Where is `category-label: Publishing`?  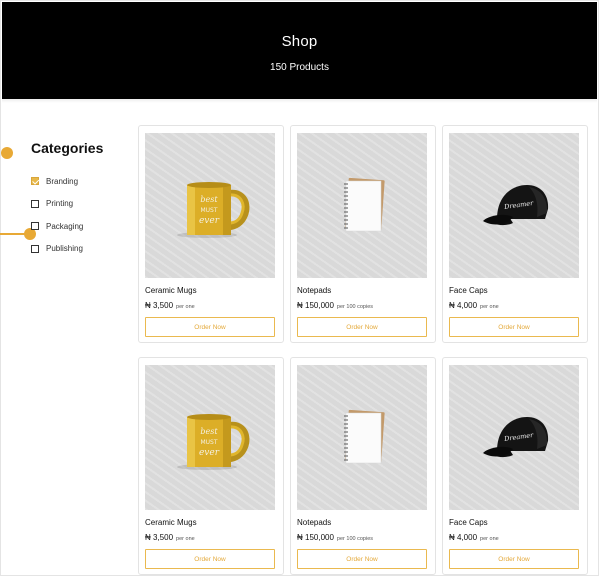
category-label: Publishing is located at coordinates (64, 249).